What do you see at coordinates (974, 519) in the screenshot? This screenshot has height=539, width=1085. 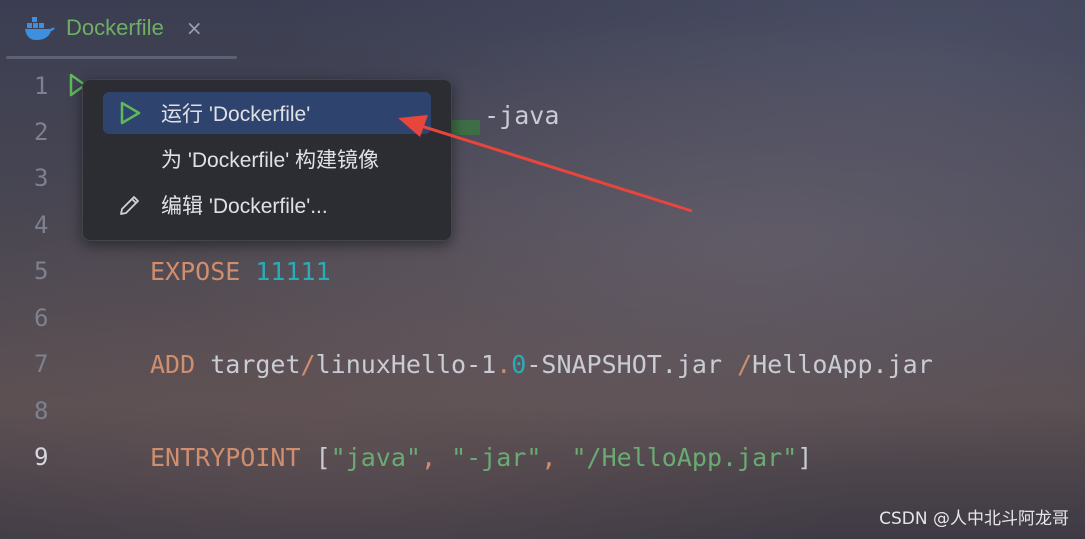 I see `watermark: CSDN @人中北斗阿龙哥` at bounding box center [974, 519].